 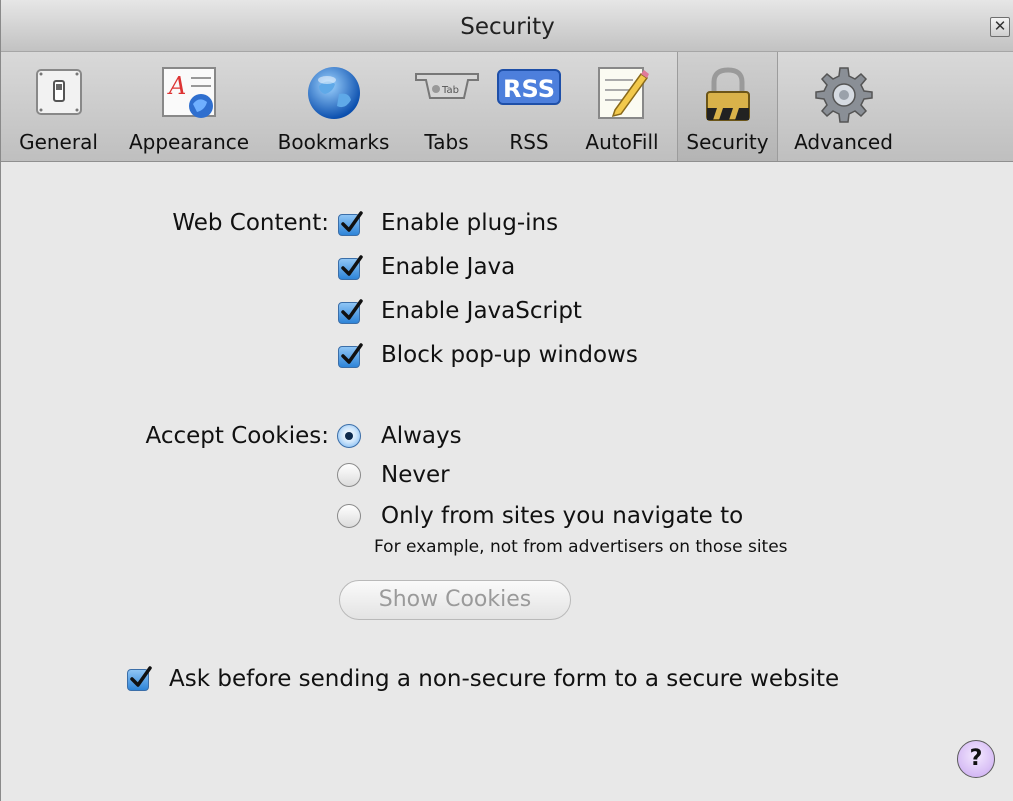 I want to click on tab-rss: RSS RSS, so click(x=529, y=106).